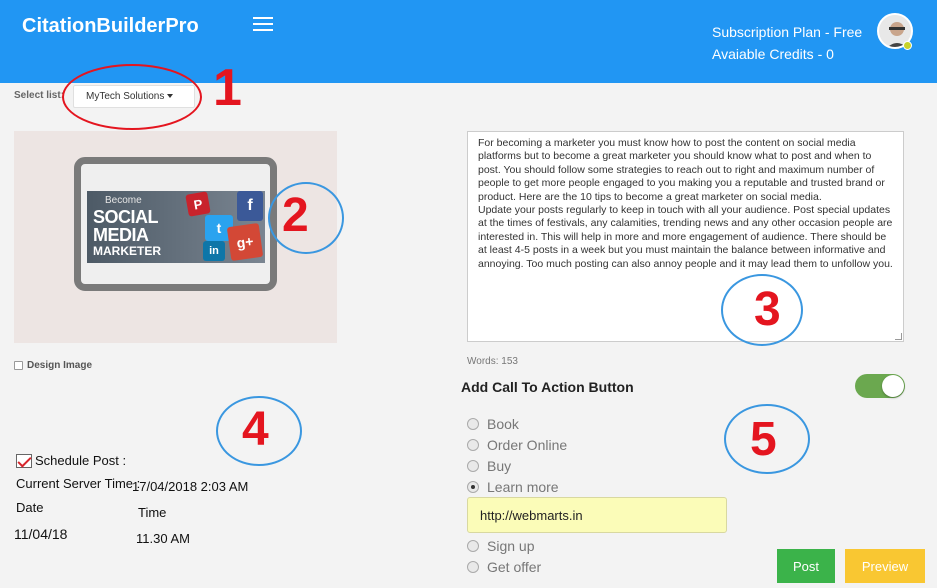  I want to click on design-image-checkbox: Design Image, so click(53, 365).